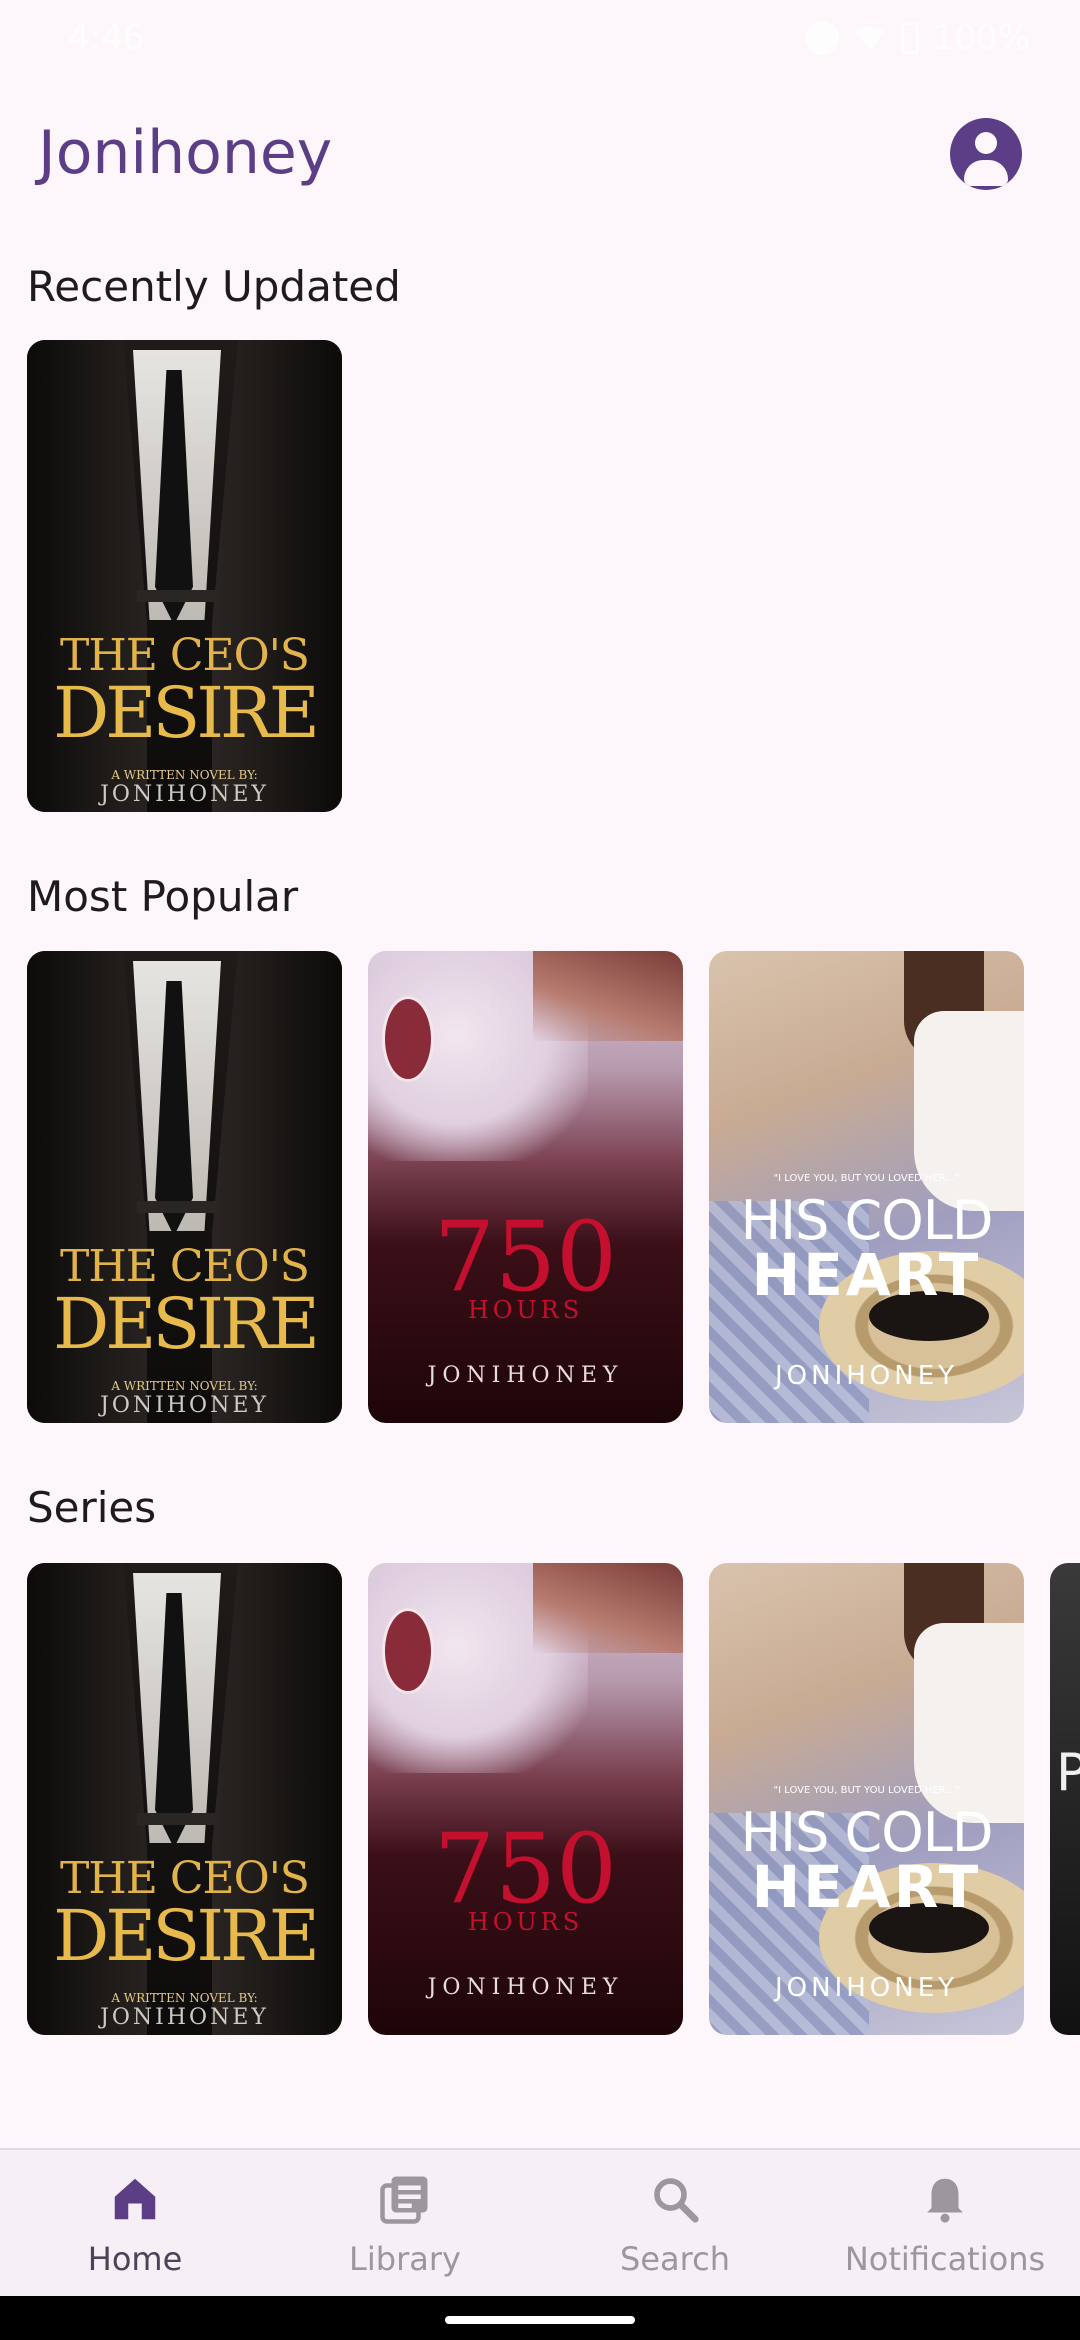 Image resolution: width=1080 pixels, height=2340 pixels. I want to click on status-time: 4:46, so click(106, 38).